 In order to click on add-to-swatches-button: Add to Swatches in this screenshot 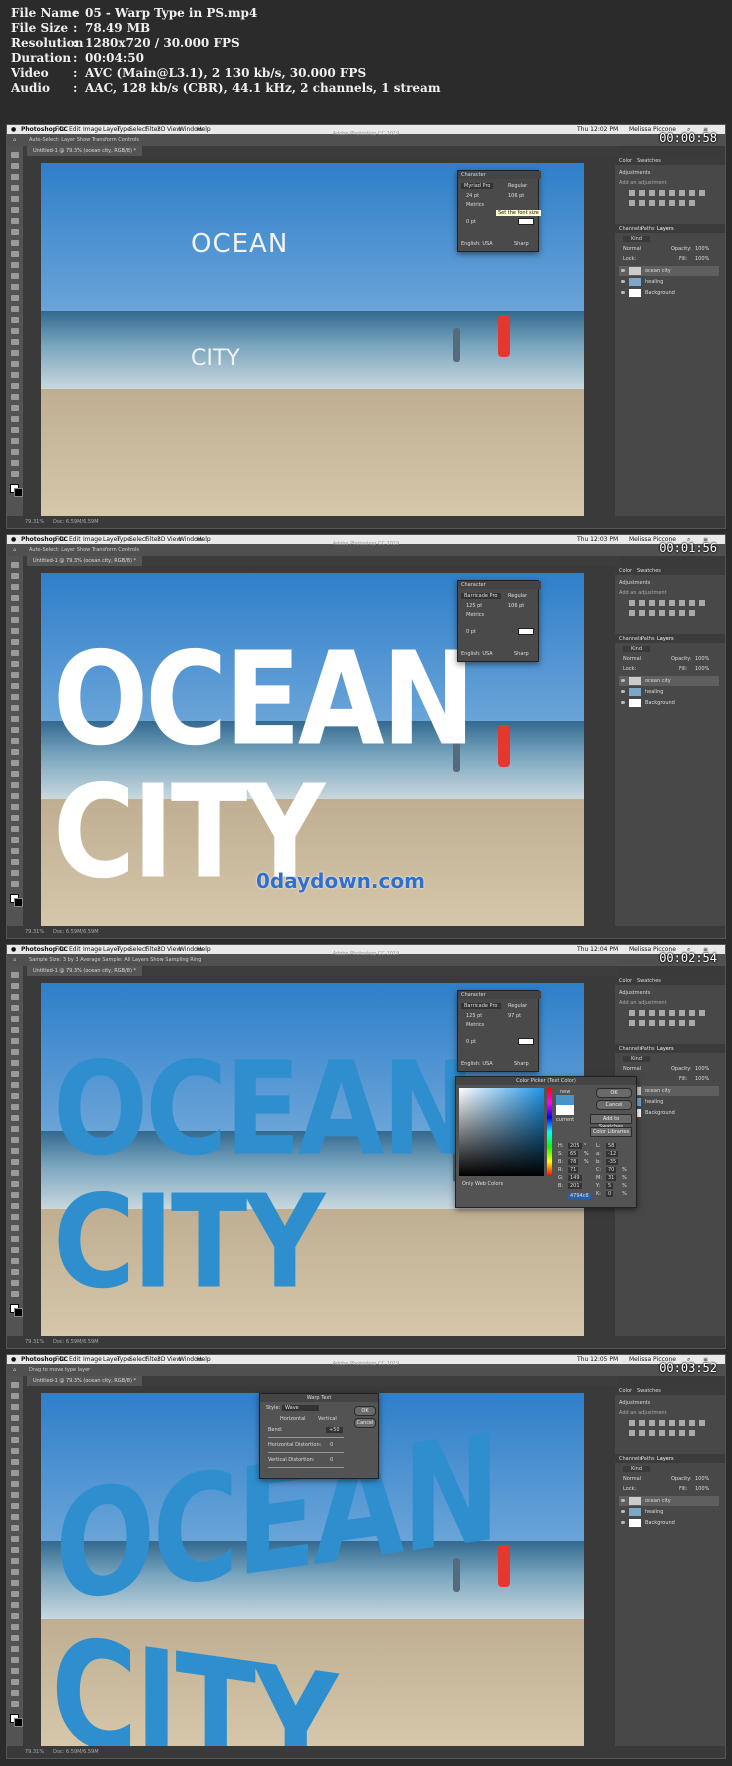, I will do `click(611, 1122)`.